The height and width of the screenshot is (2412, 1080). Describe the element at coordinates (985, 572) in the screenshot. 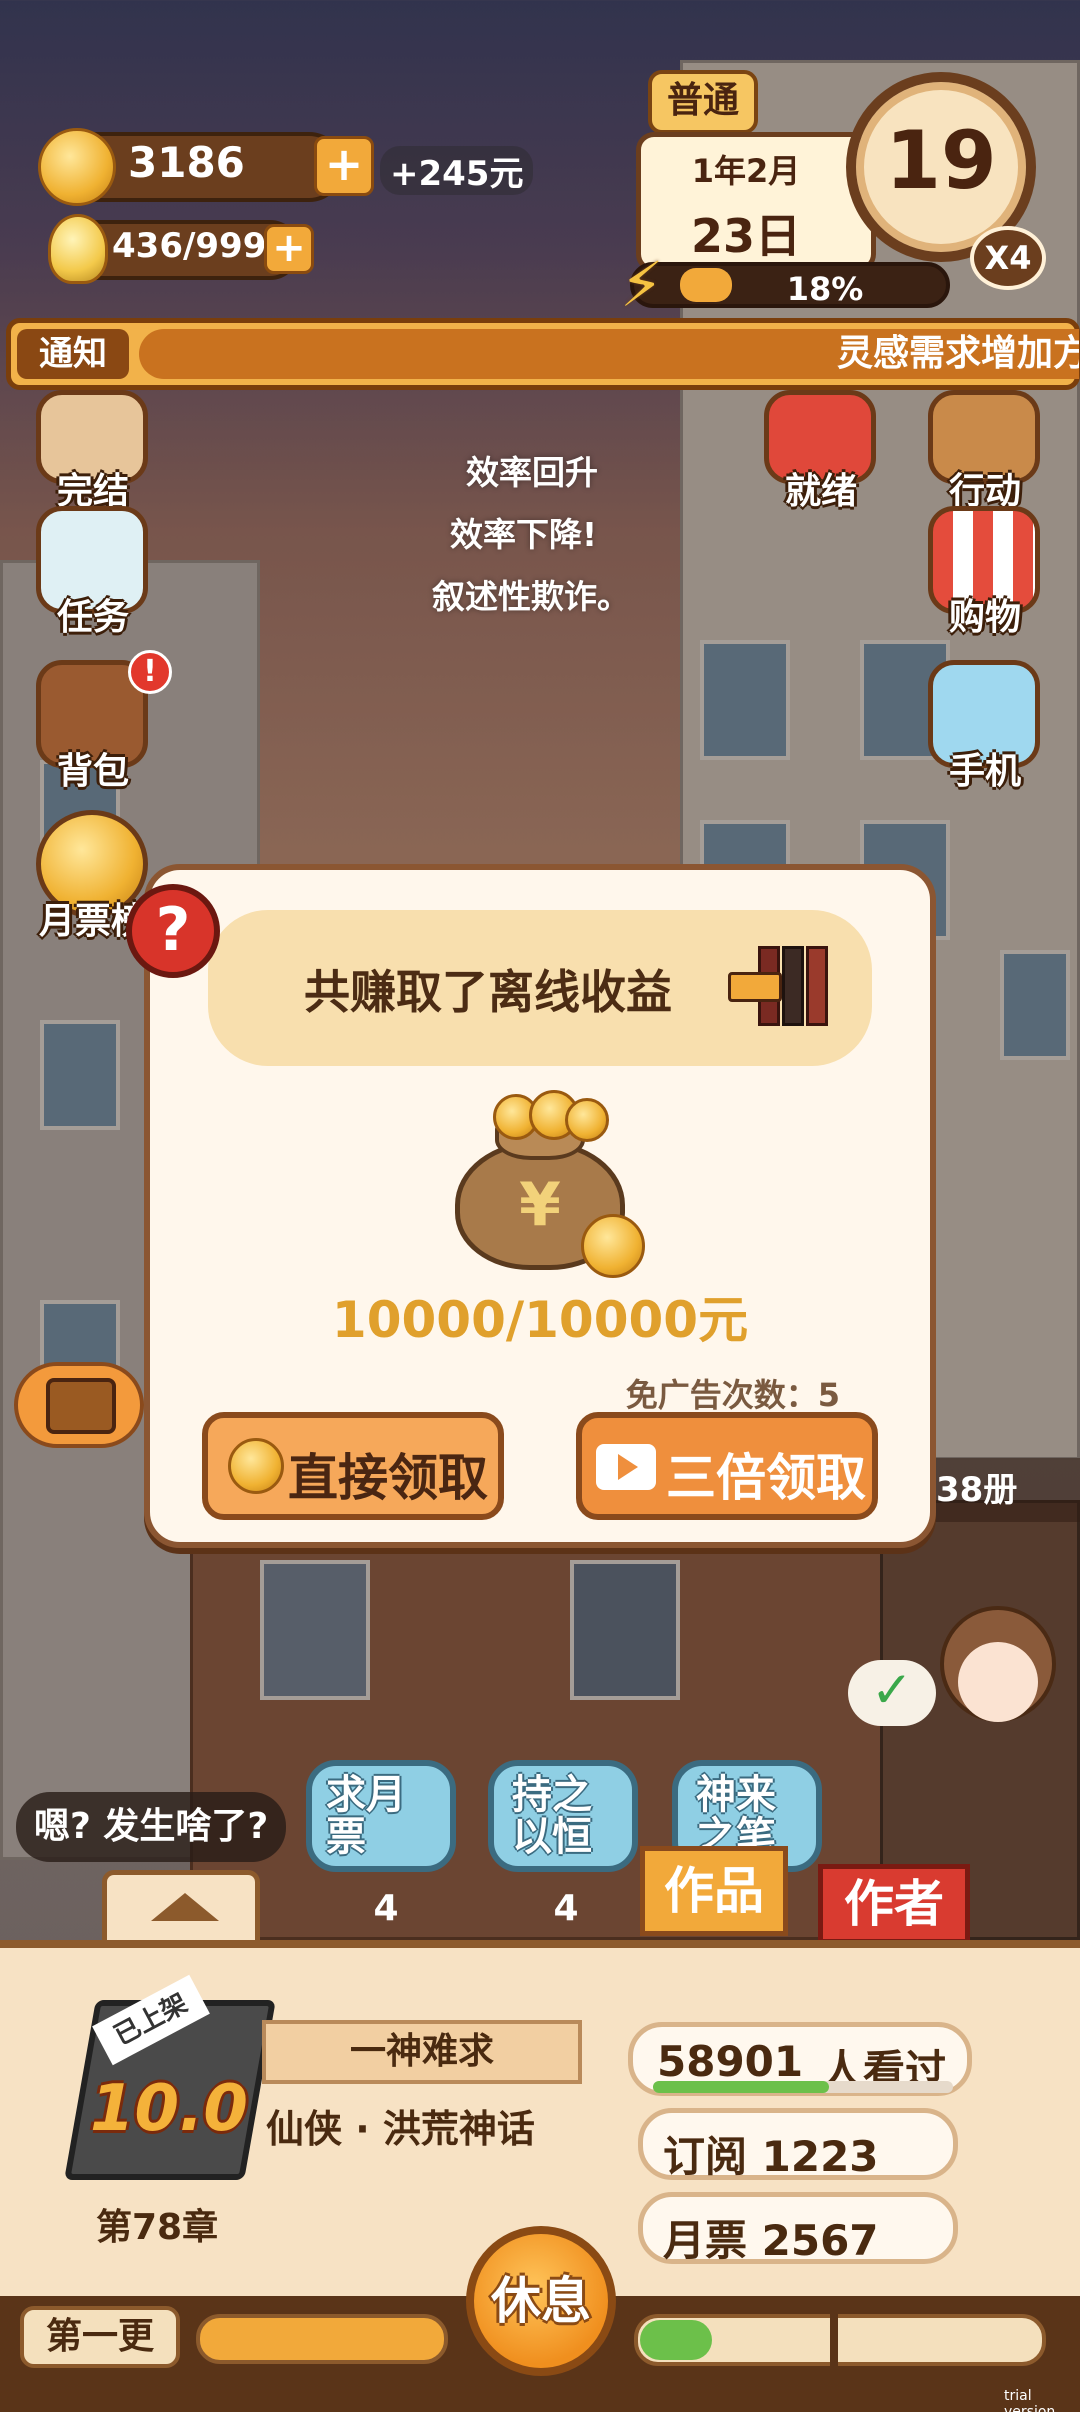

I see `shop-button: 购物` at that location.